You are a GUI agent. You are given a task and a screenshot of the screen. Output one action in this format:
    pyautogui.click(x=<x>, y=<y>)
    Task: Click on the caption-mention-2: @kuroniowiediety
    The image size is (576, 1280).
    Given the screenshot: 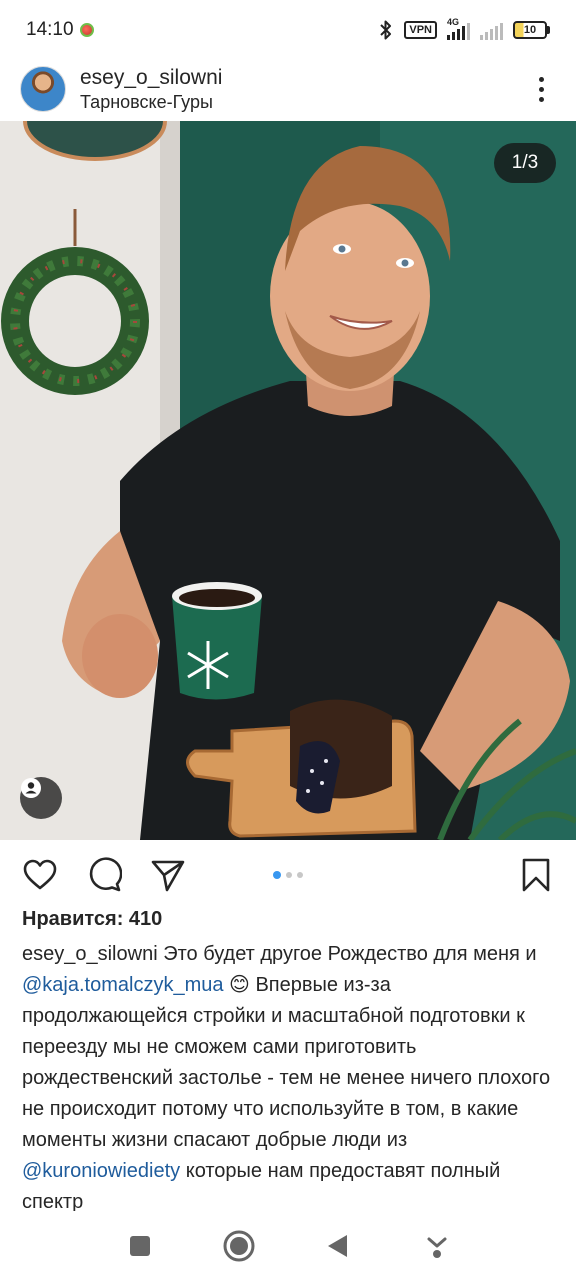 What is the action you would take?
    pyautogui.click(x=101, y=1171)
    